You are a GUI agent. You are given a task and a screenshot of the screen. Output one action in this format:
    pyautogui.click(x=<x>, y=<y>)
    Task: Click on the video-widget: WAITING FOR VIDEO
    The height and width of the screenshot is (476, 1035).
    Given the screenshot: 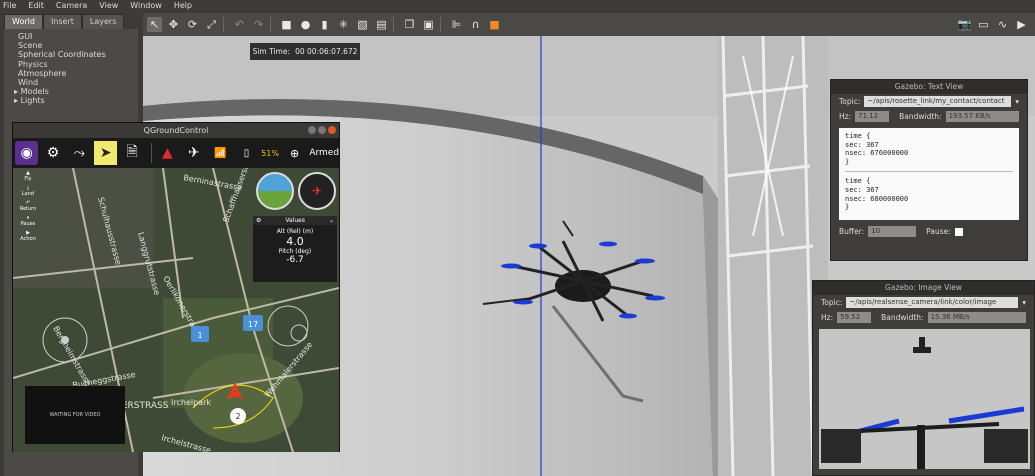 What is the action you would take?
    pyautogui.click(x=75, y=415)
    